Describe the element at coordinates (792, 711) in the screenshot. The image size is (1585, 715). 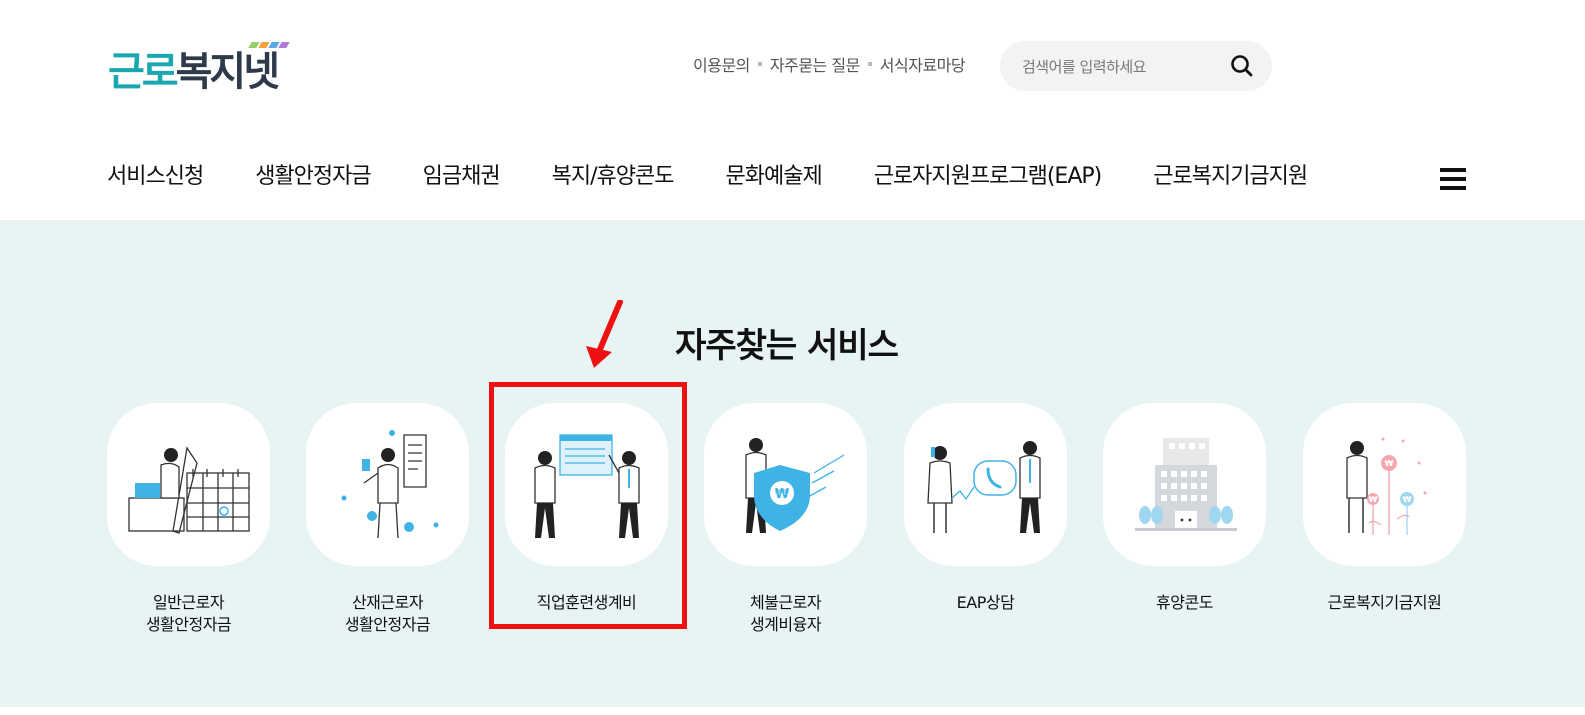
I see `page-bottom` at that location.